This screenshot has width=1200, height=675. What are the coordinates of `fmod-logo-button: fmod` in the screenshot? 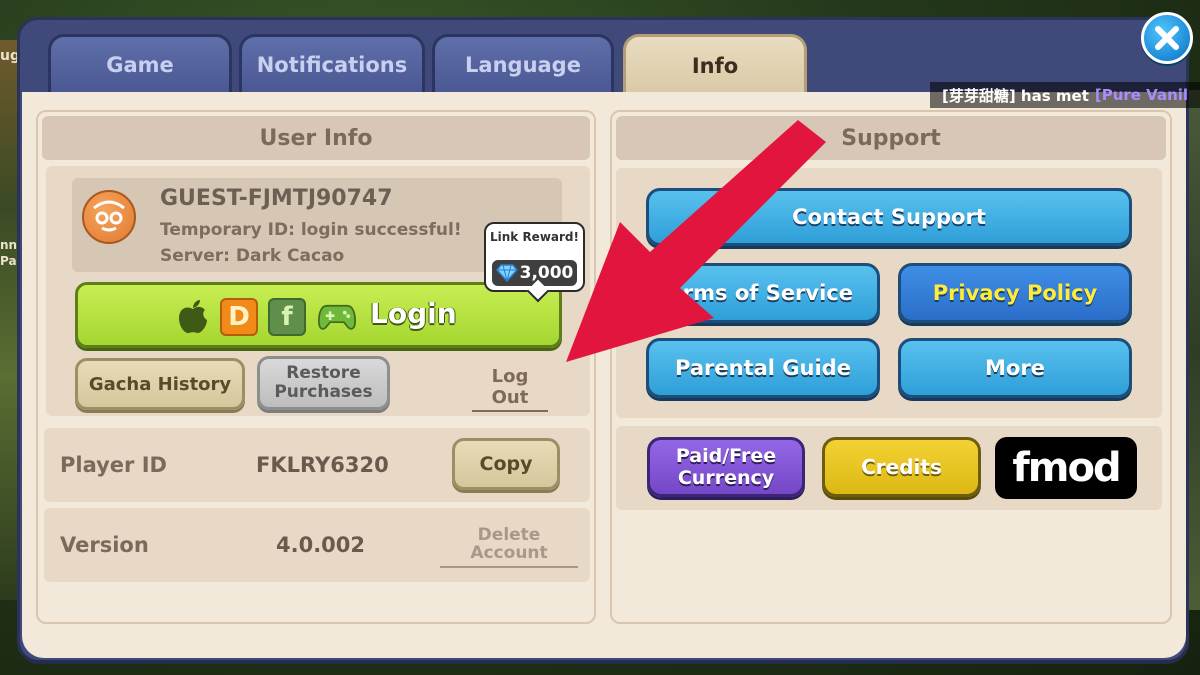 It's located at (1066, 468).